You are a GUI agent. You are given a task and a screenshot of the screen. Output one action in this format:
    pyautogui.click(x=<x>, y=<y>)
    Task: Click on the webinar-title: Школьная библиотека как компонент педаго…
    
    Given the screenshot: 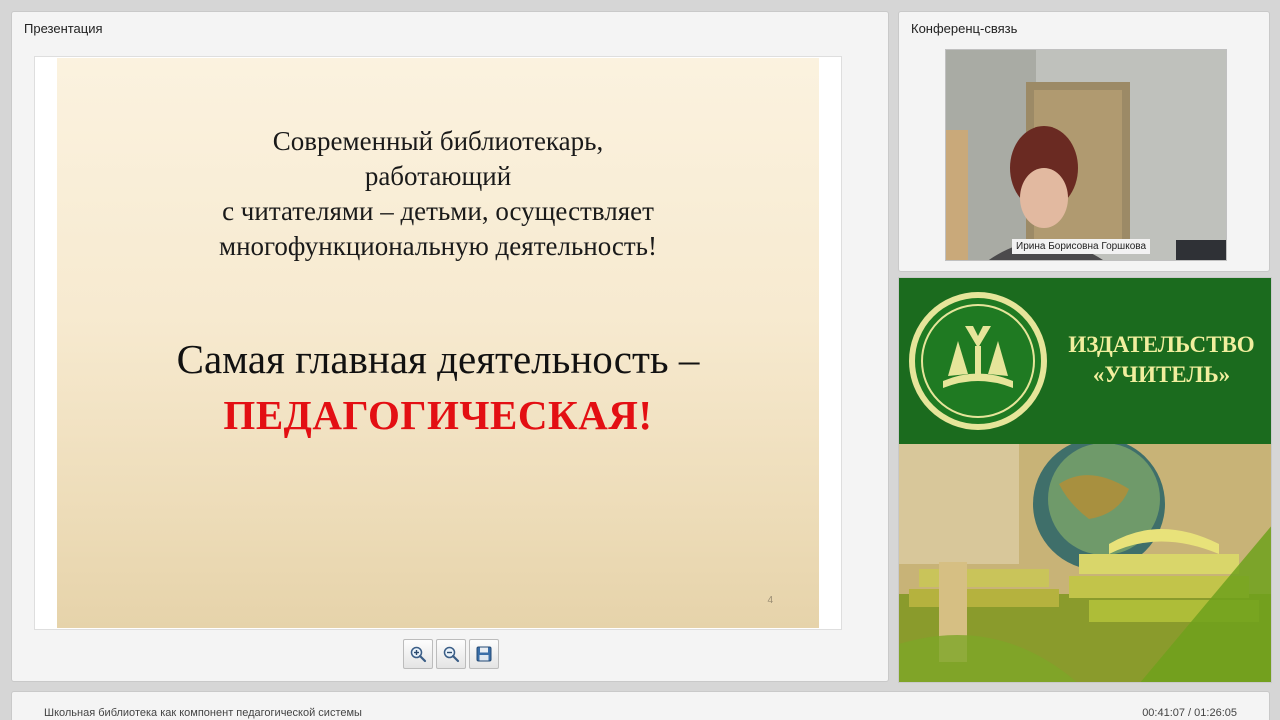 What is the action you would take?
    pyautogui.click(x=203, y=713)
    